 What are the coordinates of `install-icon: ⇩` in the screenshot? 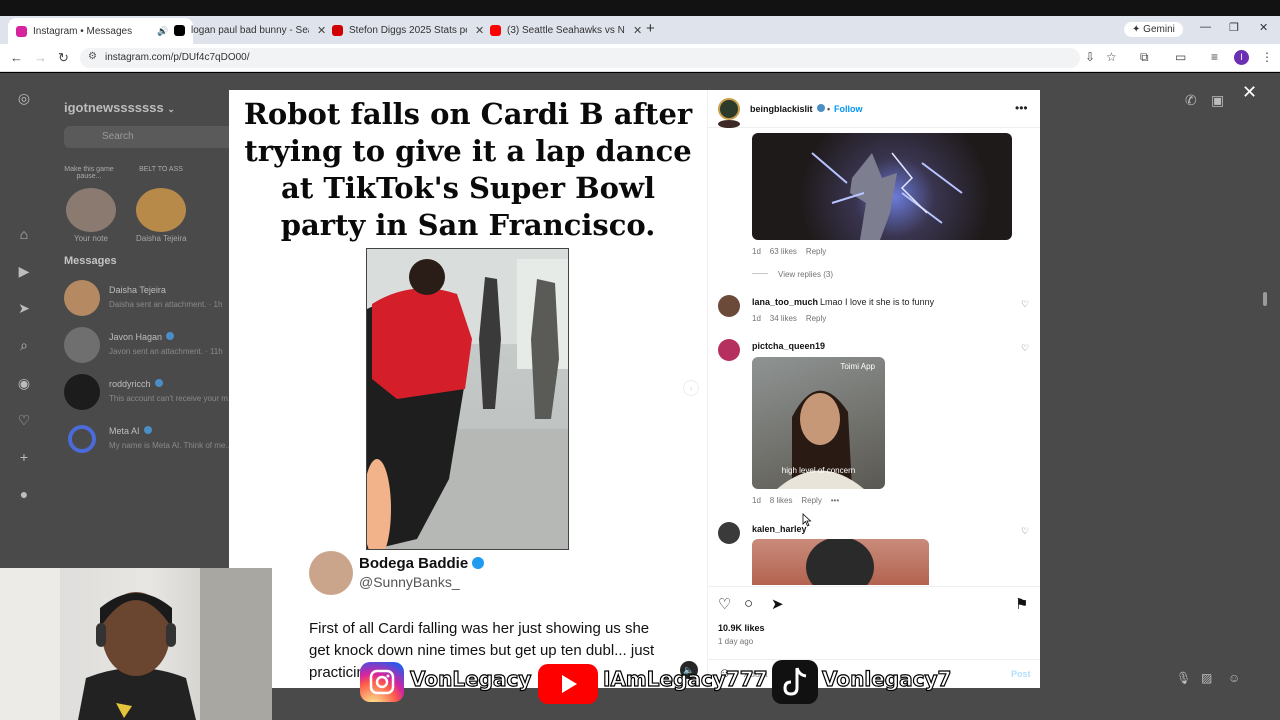 It's located at (1090, 57).